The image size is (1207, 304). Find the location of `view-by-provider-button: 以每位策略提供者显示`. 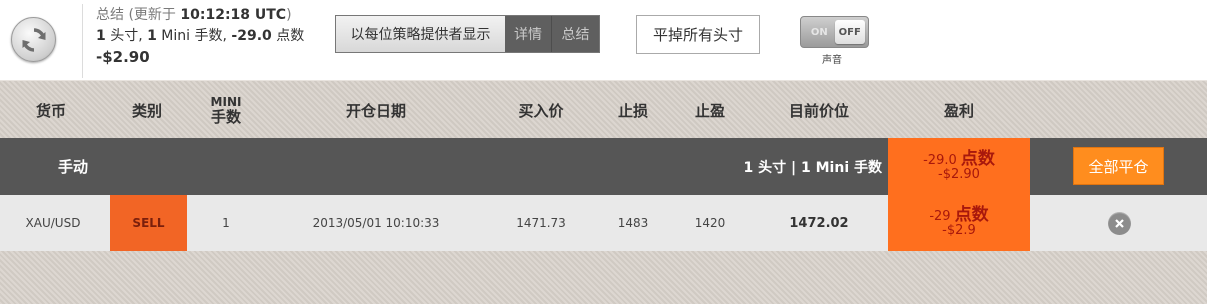

view-by-provider-button: 以每位策略提供者显示 is located at coordinates (420, 34).